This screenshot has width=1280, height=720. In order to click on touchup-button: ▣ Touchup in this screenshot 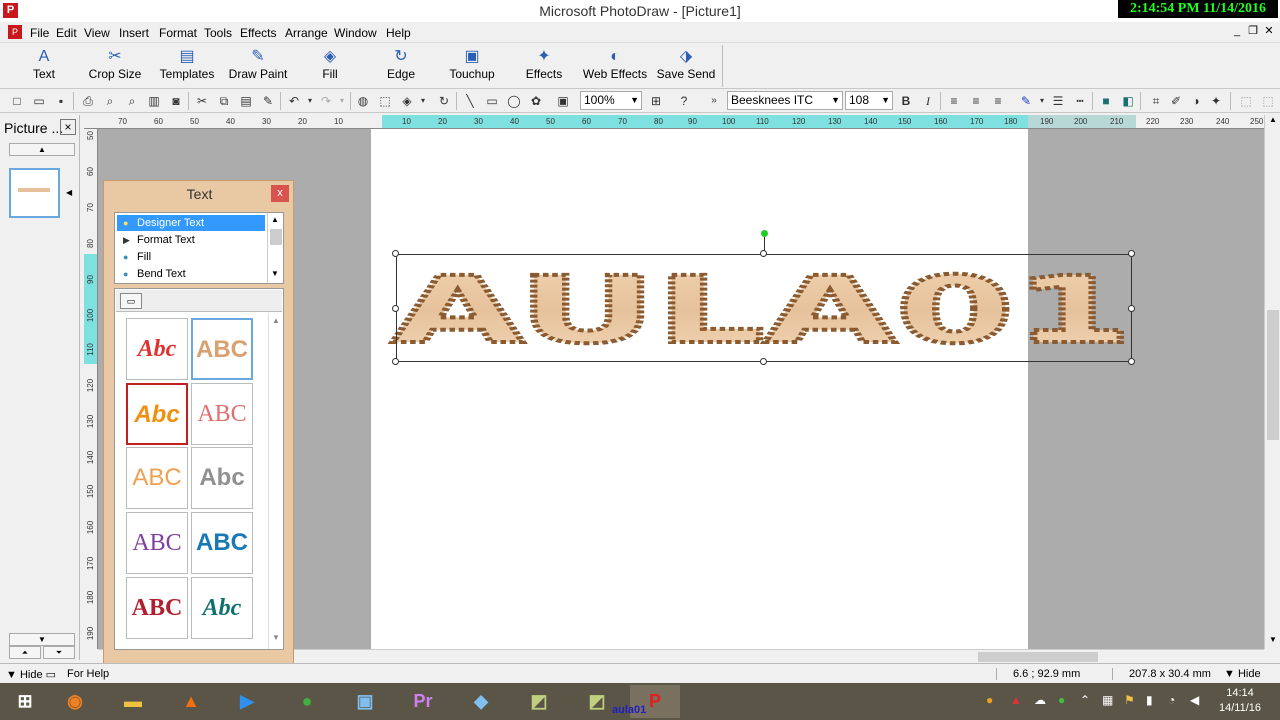, I will do `click(472, 67)`.